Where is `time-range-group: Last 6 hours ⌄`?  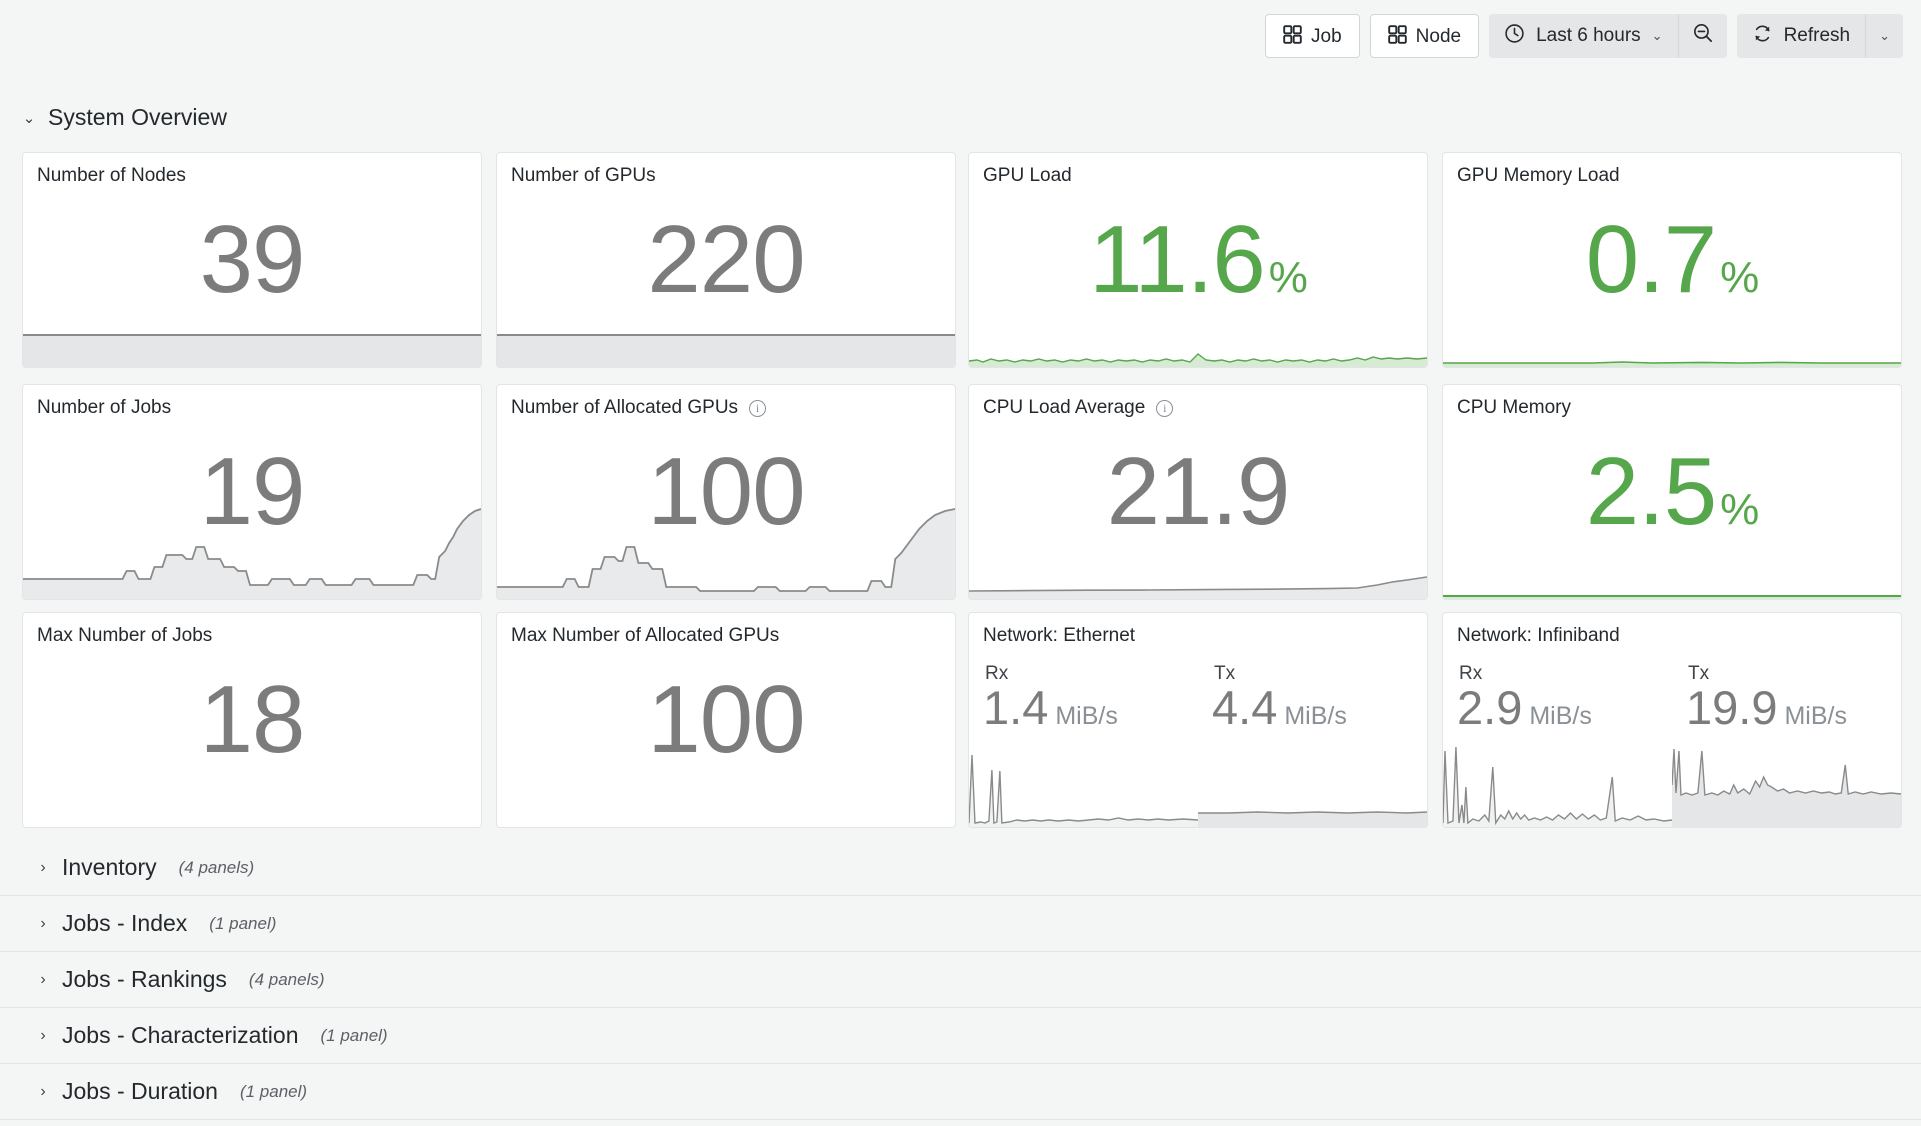 time-range-group: Last 6 hours ⌄ is located at coordinates (1608, 36).